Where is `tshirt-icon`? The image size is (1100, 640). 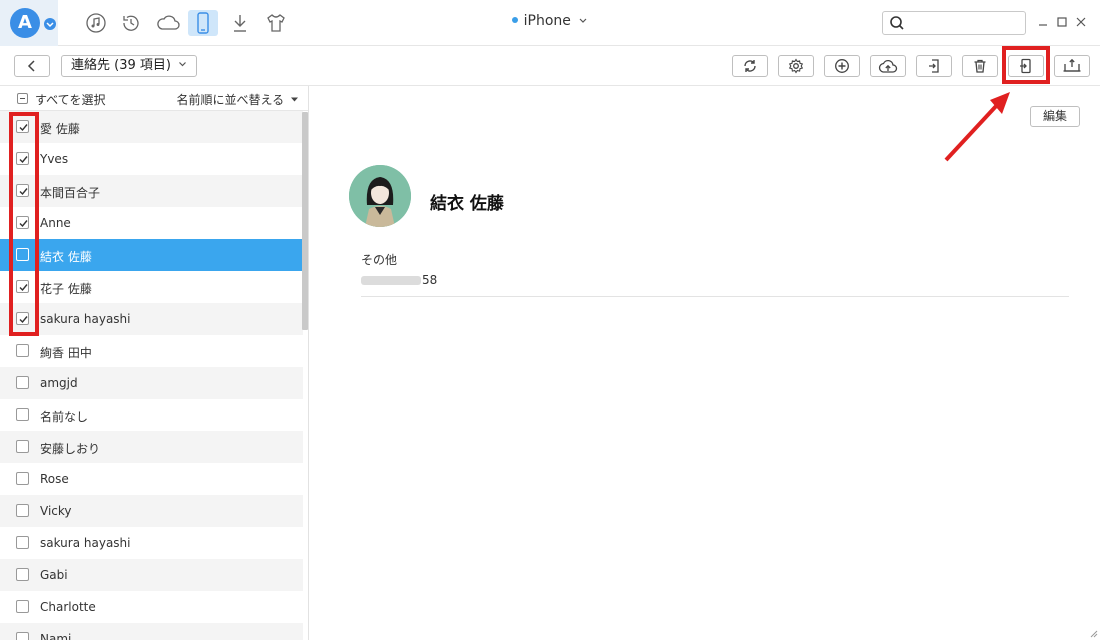
tshirt-icon is located at coordinates (276, 23).